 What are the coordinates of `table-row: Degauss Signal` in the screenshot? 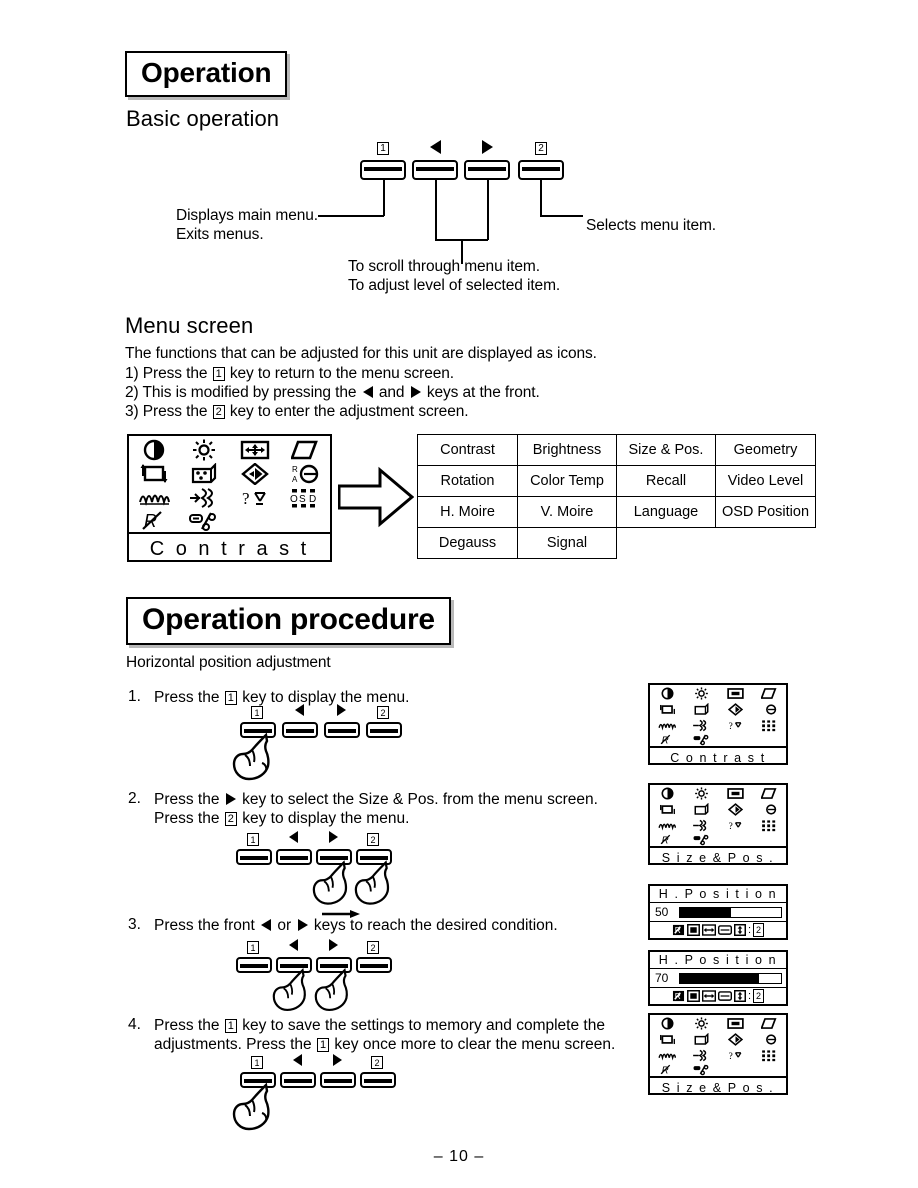 It's located at (616, 543).